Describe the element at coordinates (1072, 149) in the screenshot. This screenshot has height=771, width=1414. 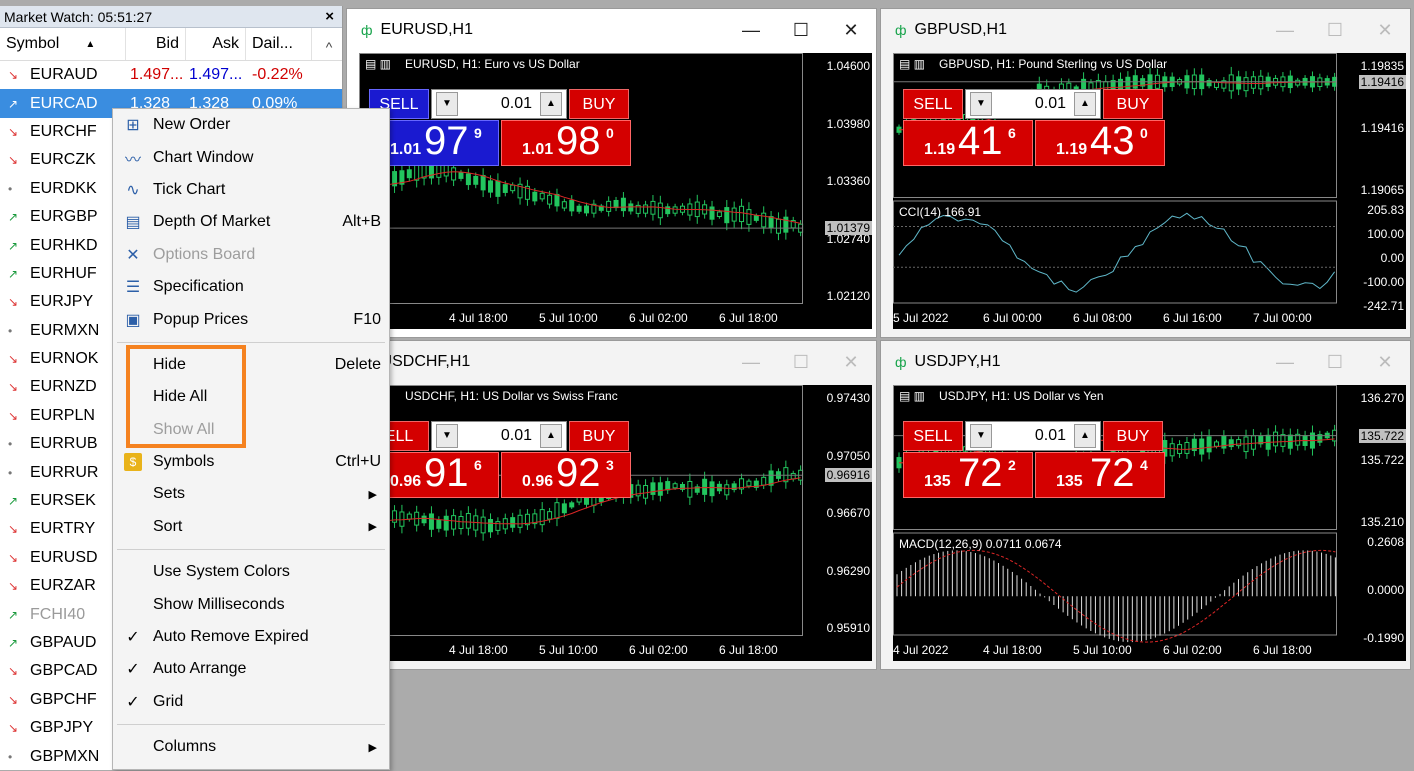
I see `ask-price-small: 1.19` at that location.